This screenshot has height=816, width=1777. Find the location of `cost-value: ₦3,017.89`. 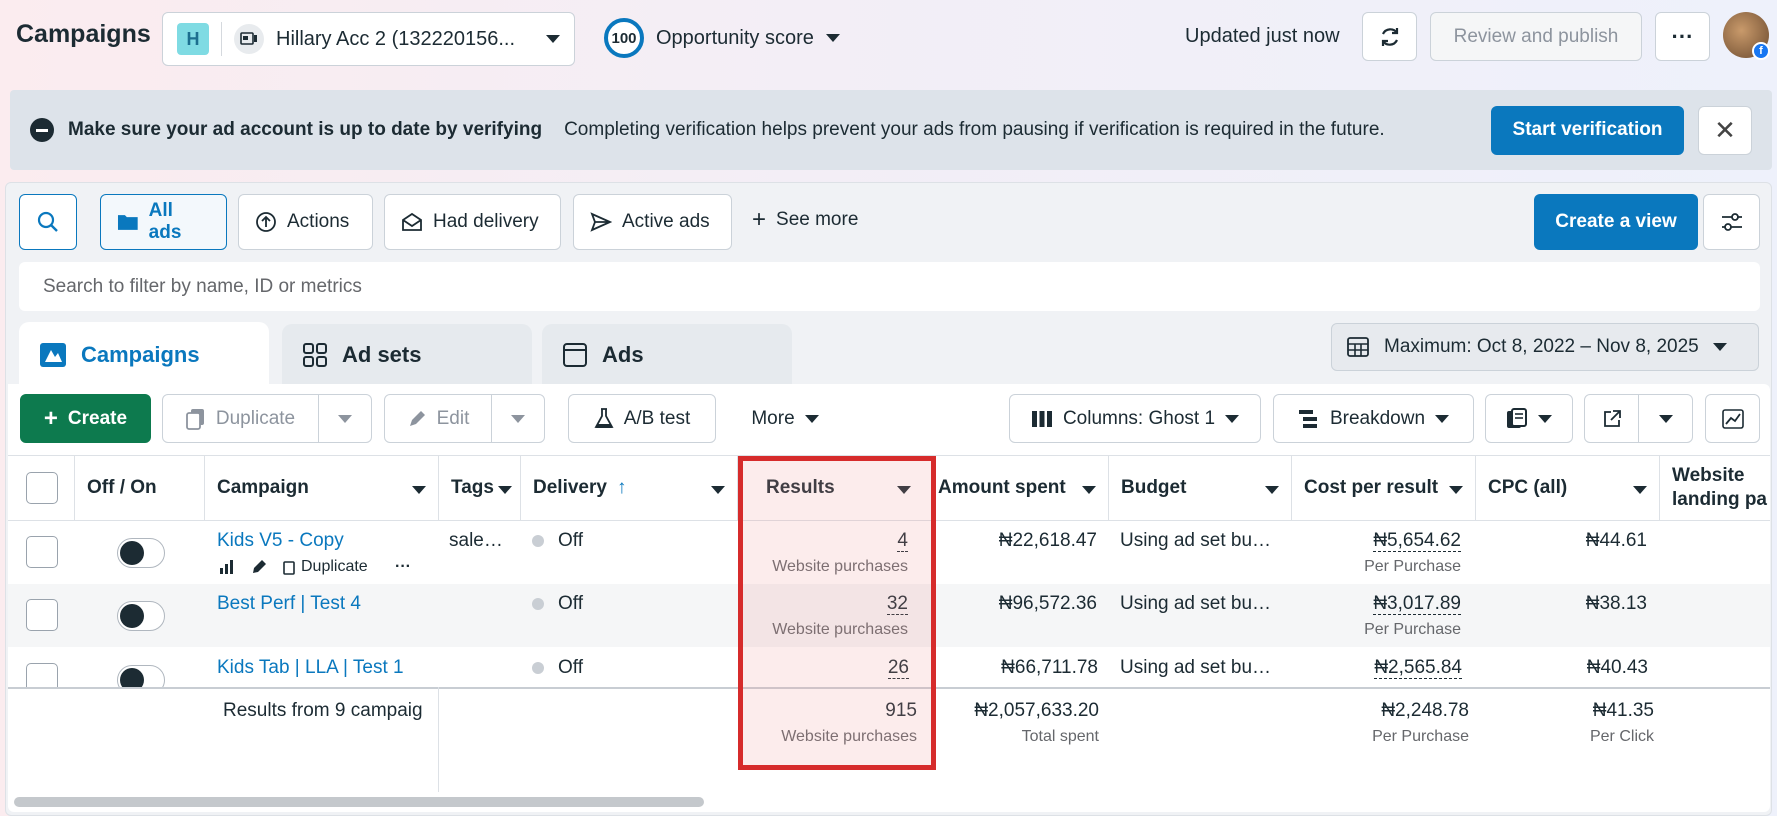

cost-value: ₦3,017.89 is located at coordinates (1417, 604).